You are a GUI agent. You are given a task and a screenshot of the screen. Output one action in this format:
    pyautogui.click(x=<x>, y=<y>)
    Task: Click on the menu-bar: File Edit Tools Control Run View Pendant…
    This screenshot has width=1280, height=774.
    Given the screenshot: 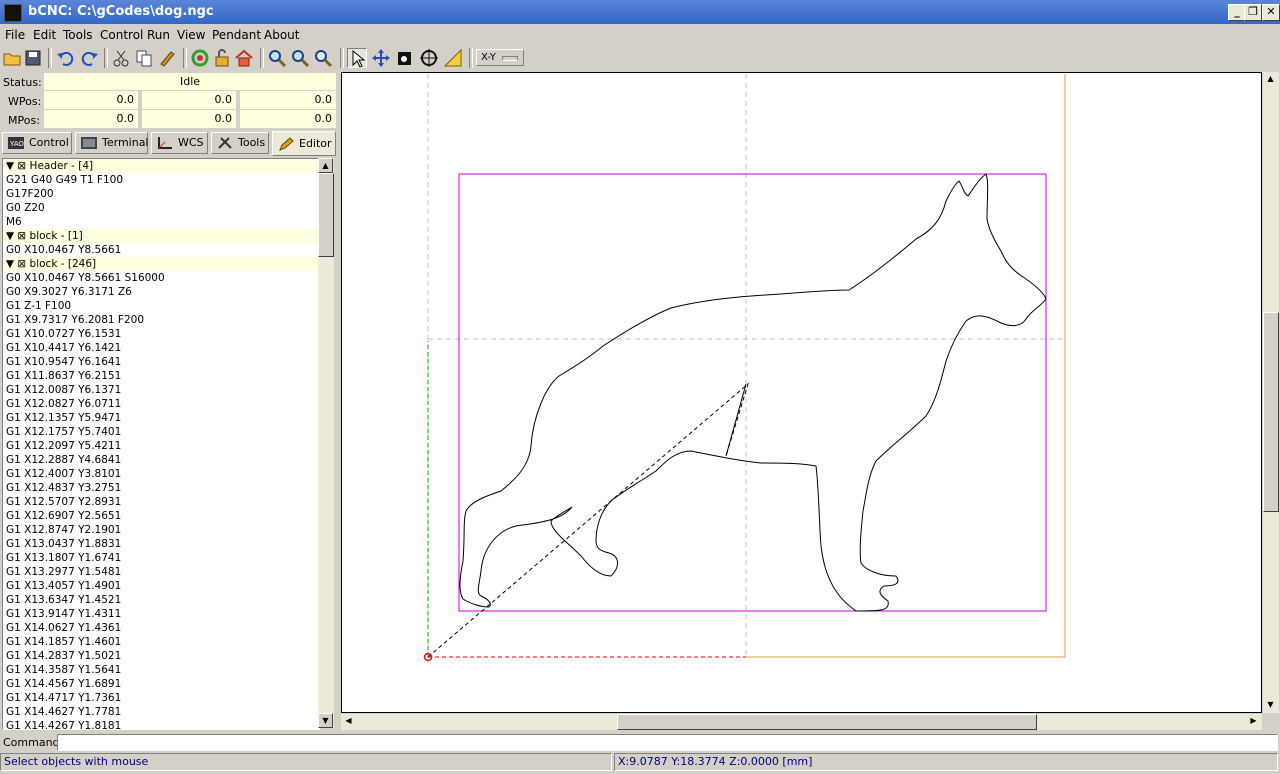 What is the action you would take?
    pyautogui.click(x=640, y=35)
    